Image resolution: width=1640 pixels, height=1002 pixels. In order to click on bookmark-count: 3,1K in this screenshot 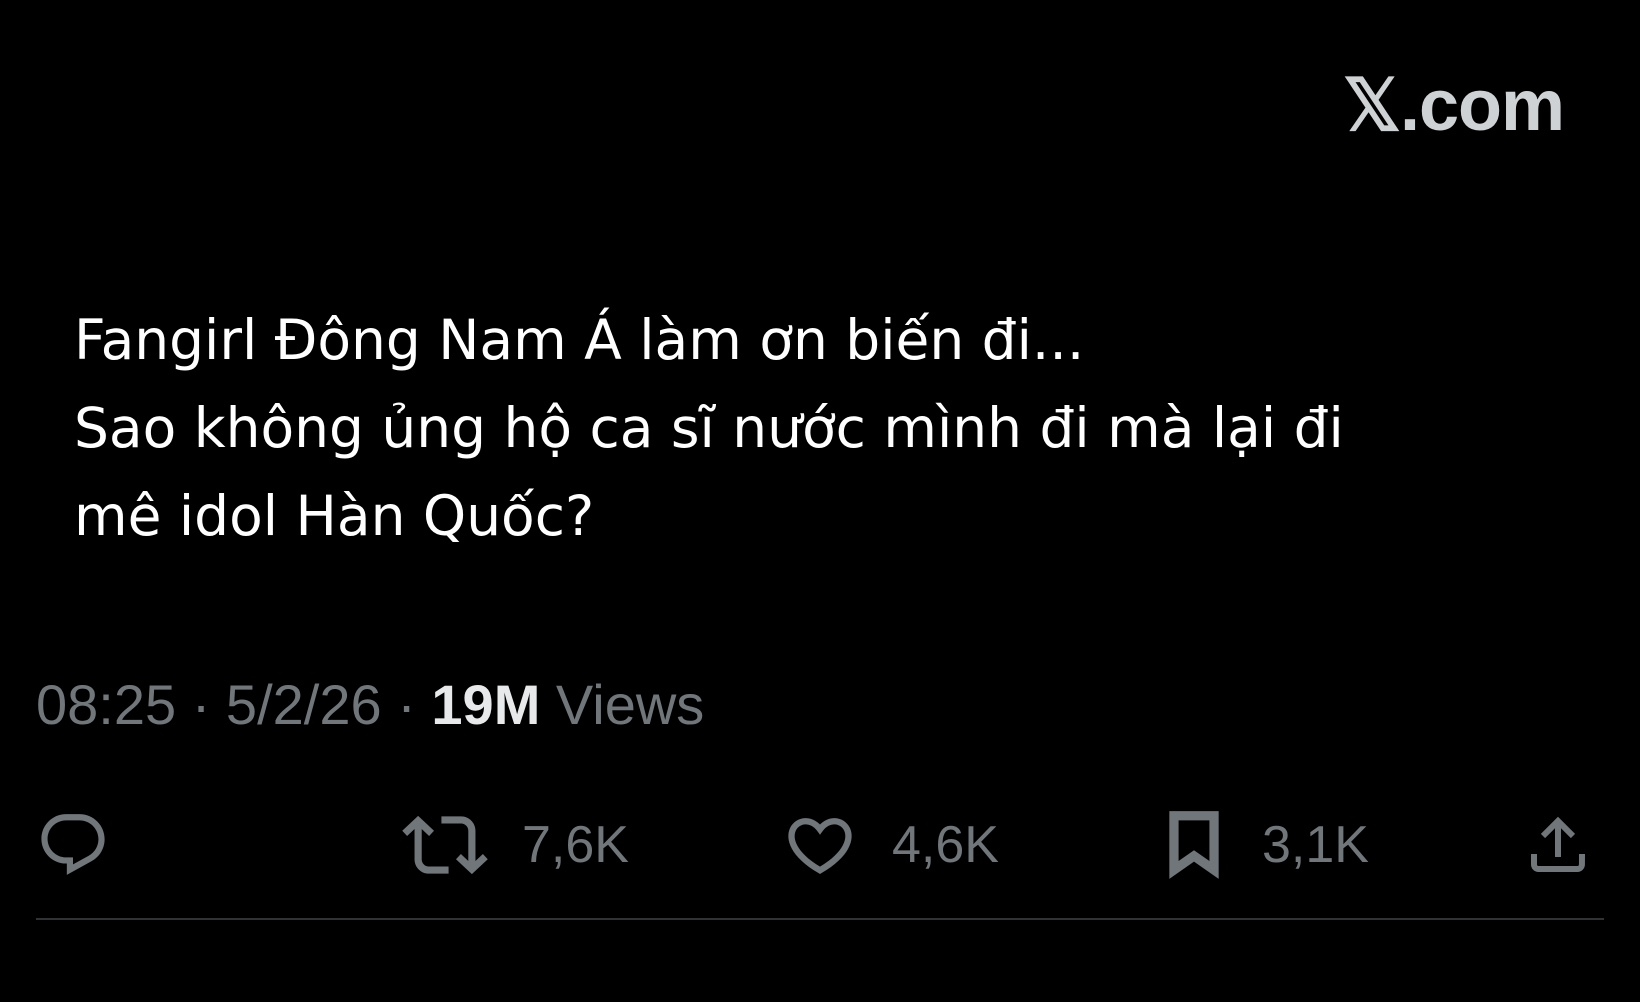, I will do `click(1315, 845)`.